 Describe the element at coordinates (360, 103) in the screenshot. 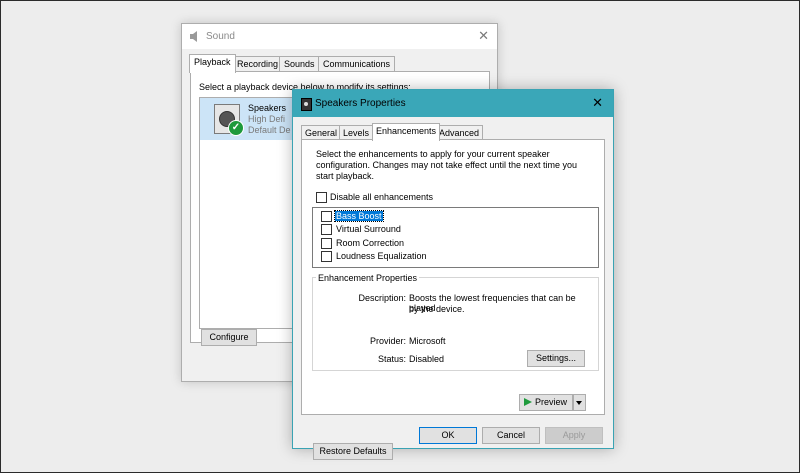

I see `props-window-title: Speakers Properties` at that location.